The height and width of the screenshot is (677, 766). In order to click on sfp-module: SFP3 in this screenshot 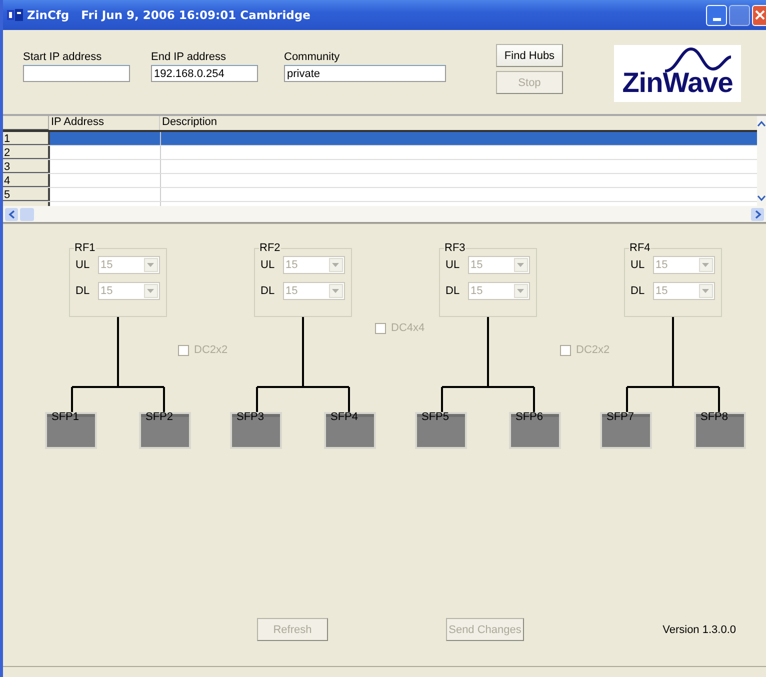, I will do `click(256, 430)`.